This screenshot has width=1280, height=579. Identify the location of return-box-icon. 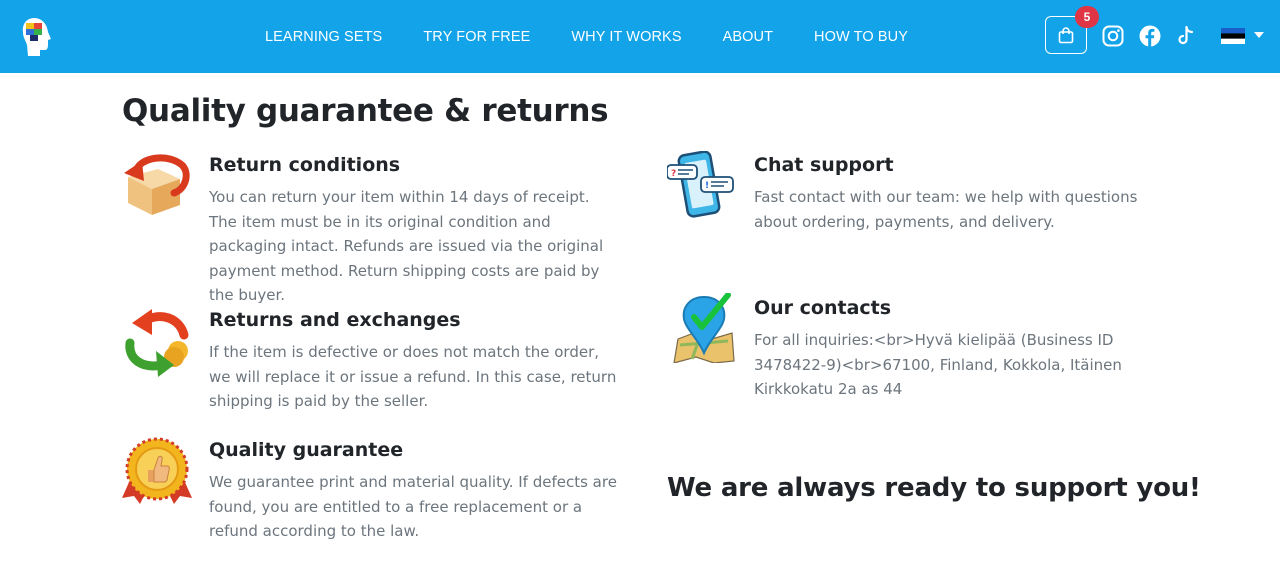
(157, 184).